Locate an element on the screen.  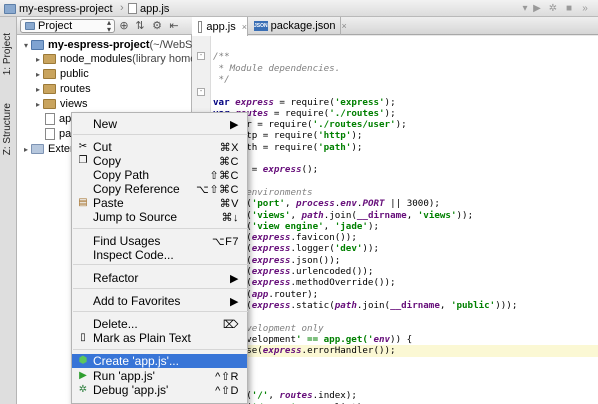
menu-item-label: Copy Reference is located at coordinates (136, 189).